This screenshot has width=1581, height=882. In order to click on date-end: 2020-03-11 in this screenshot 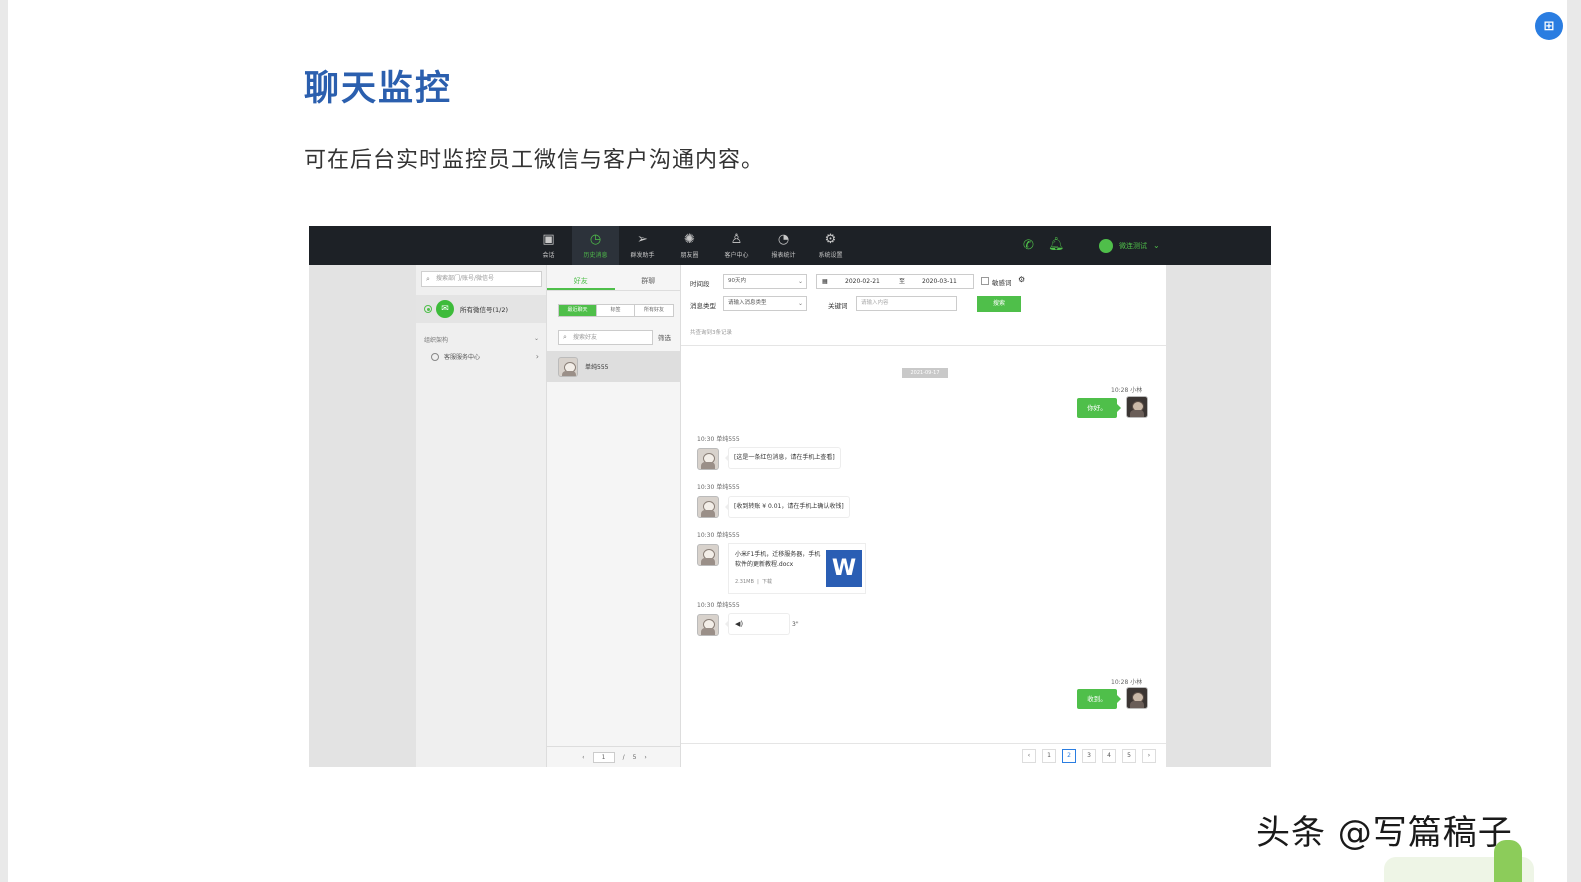, I will do `click(939, 281)`.